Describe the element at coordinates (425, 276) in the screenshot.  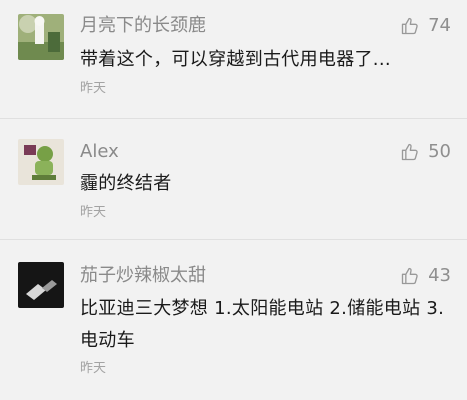
I see `like-button: 43` at that location.